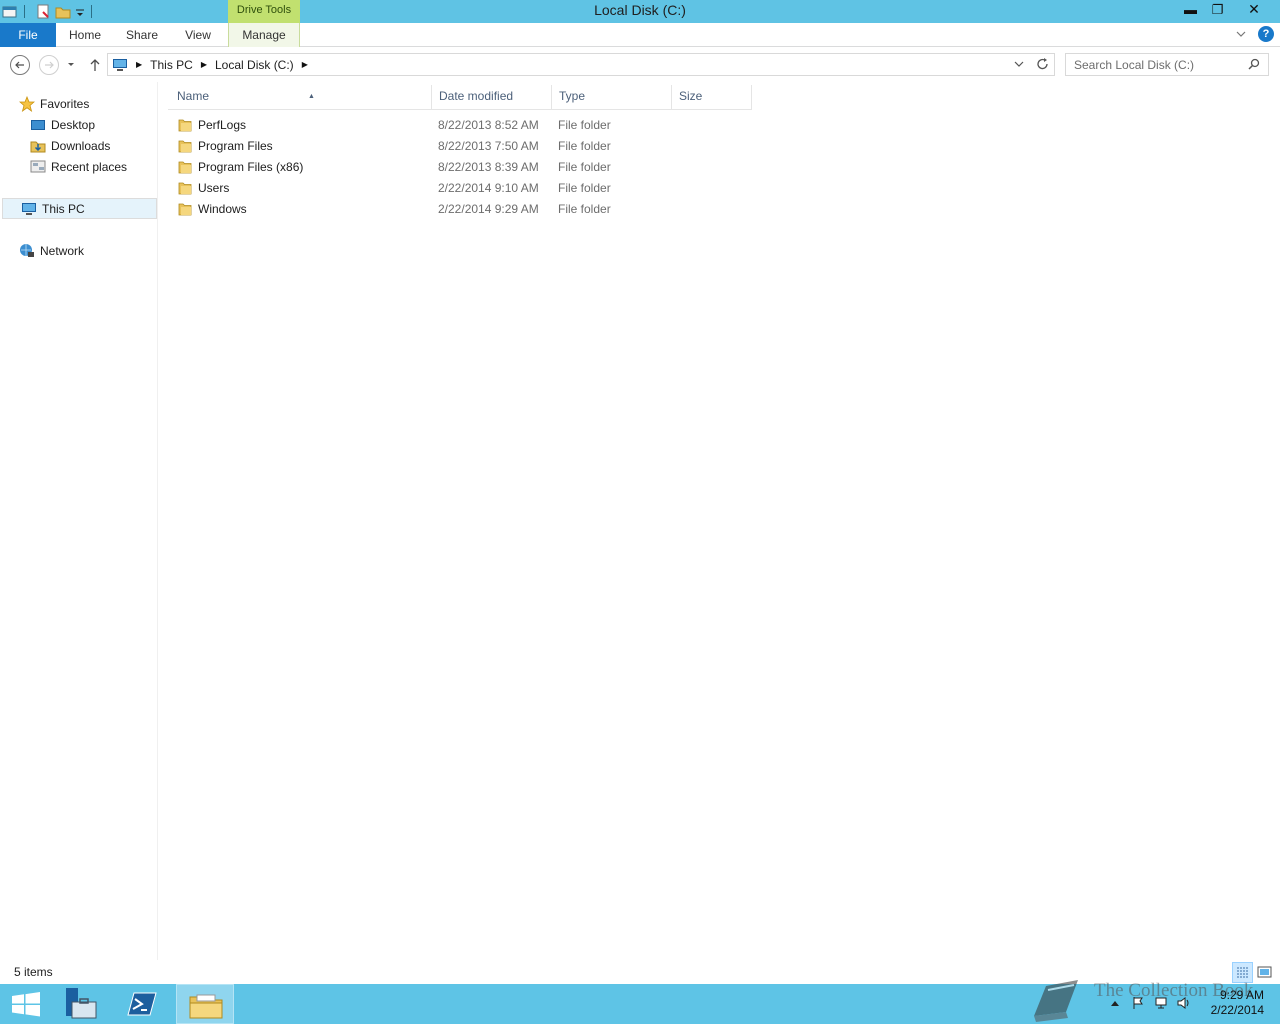 This screenshot has width=1280, height=1024. I want to click on file-name: Users, so click(214, 188).